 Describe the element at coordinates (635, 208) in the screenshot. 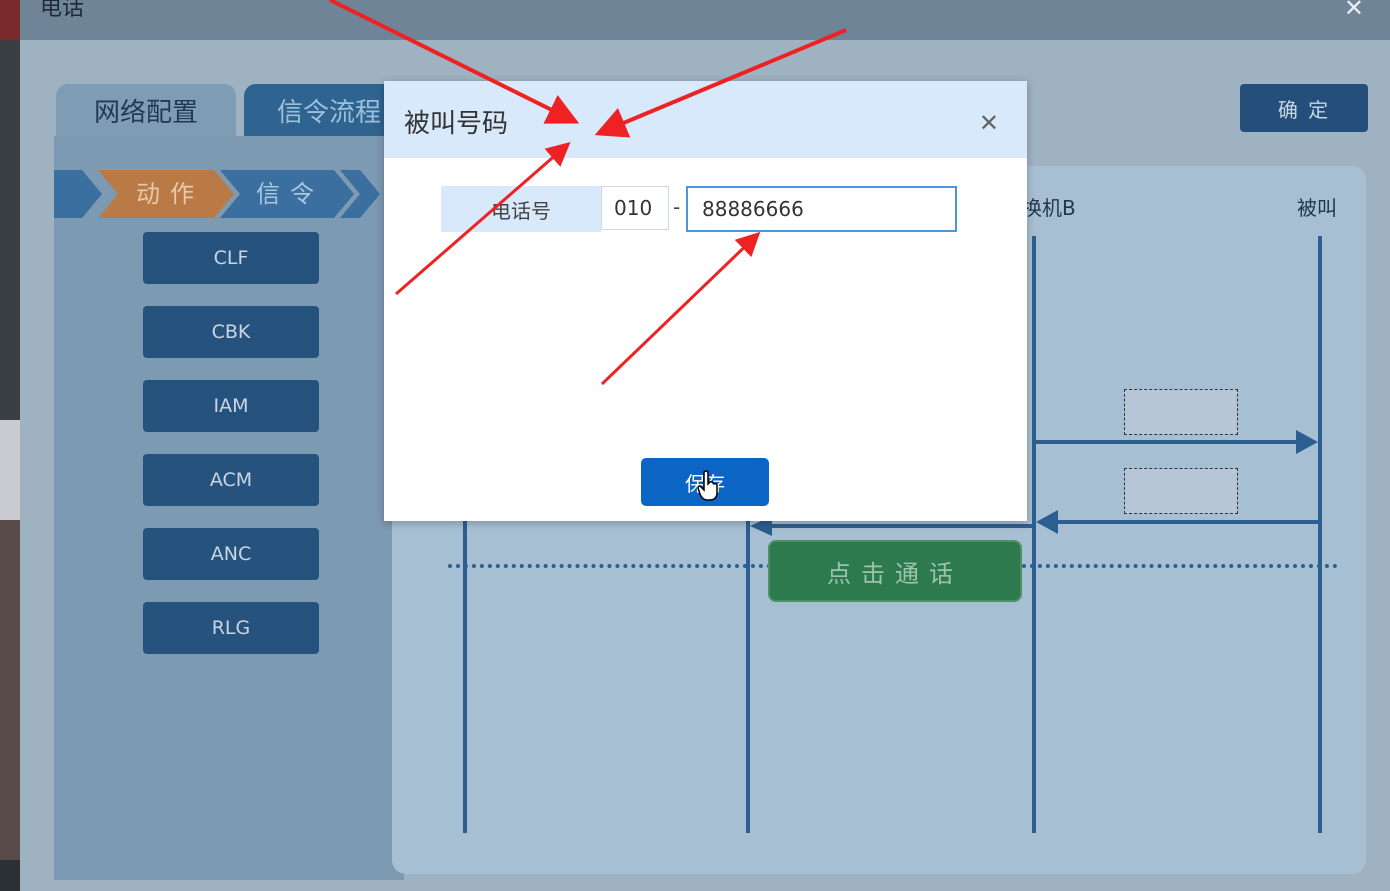

I see `area-code-input` at that location.